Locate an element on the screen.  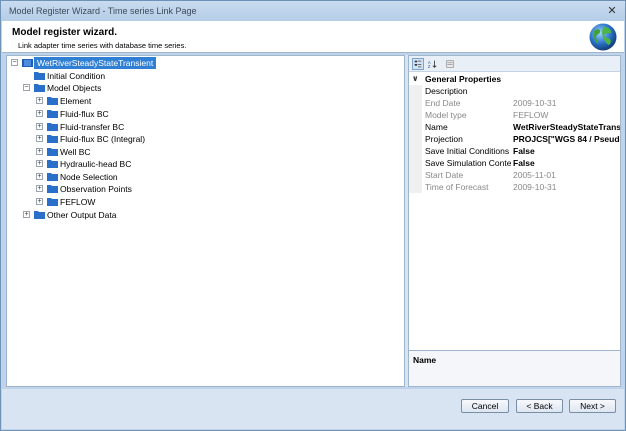
tree-label: Other Output Data is located at coordinates (82, 215).